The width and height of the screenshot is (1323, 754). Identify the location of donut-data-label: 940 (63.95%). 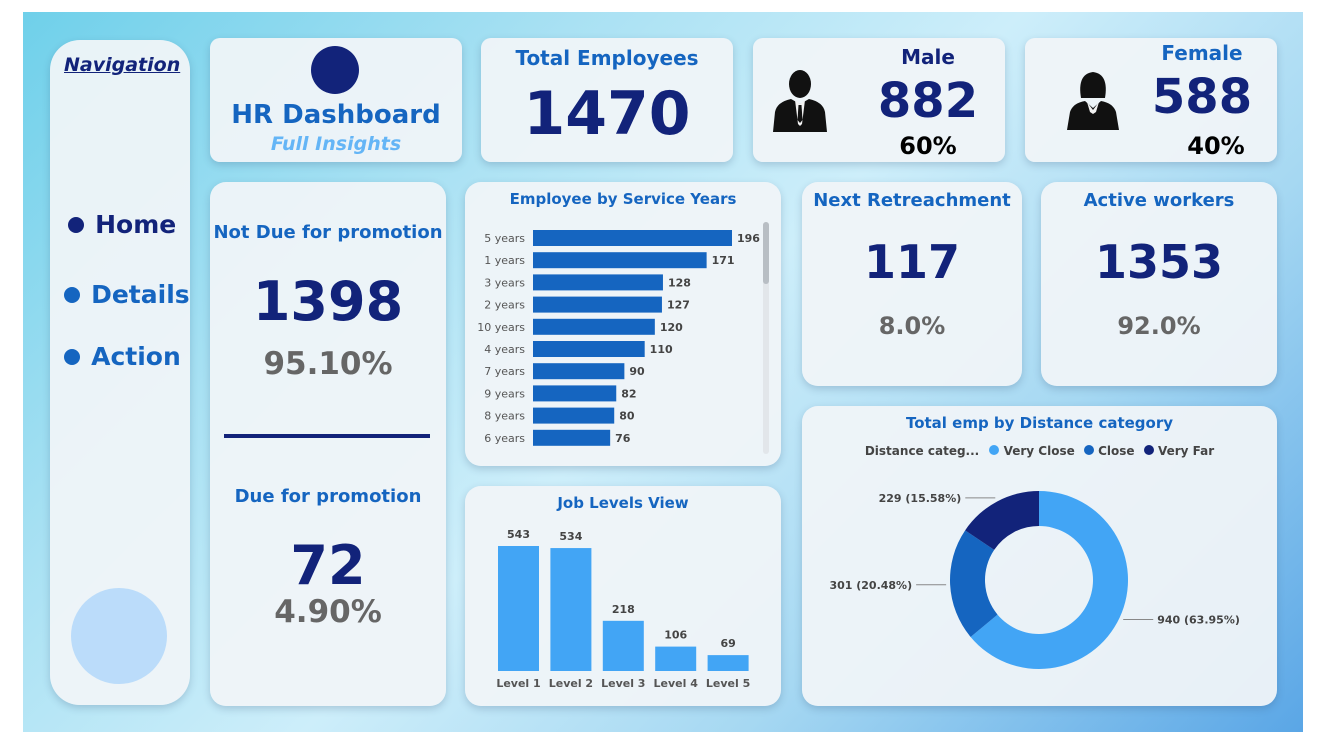
(1198, 619).